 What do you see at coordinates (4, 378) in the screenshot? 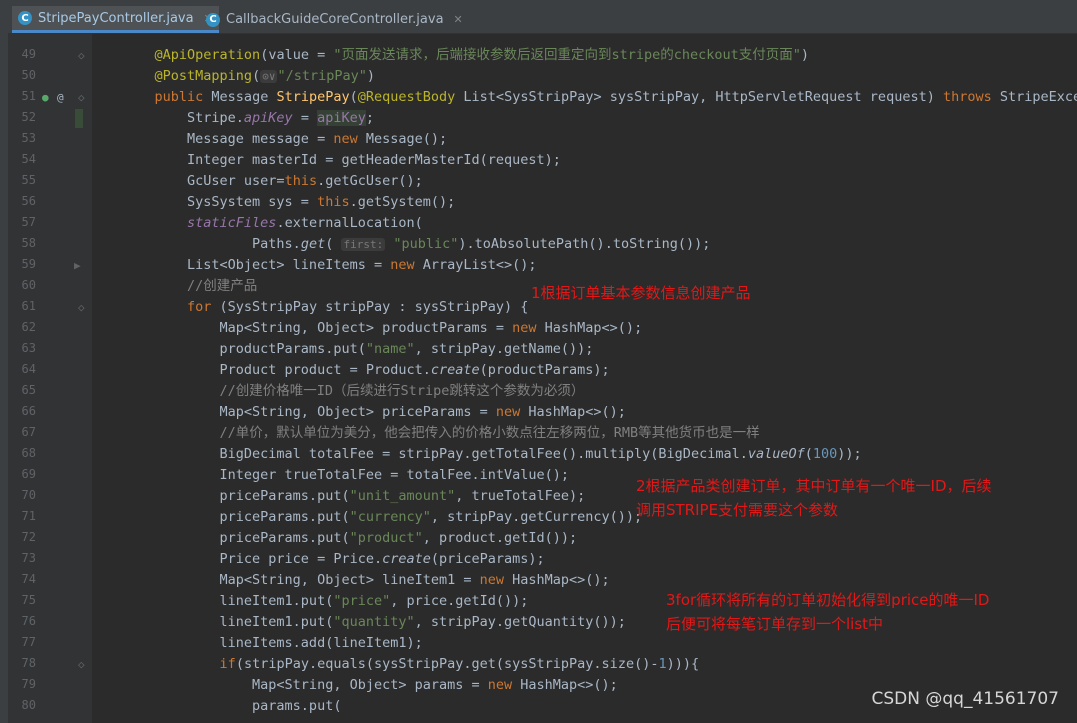
I see `tool-window-strip` at bounding box center [4, 378].